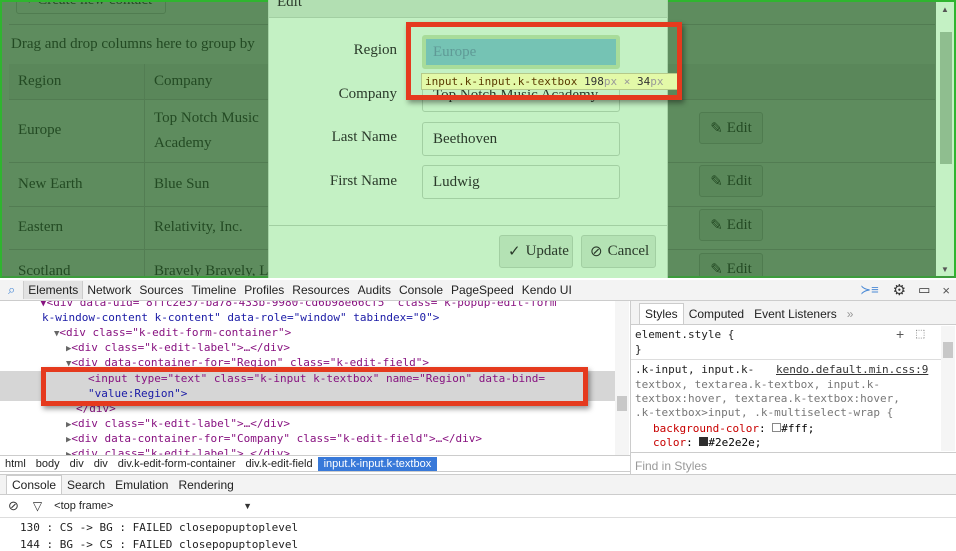 The image size is (956, 551). What do you see at coordinates (924, 290) in the screenshot?
I see `dock-icon: ▭` at bounding box center [924, 290].